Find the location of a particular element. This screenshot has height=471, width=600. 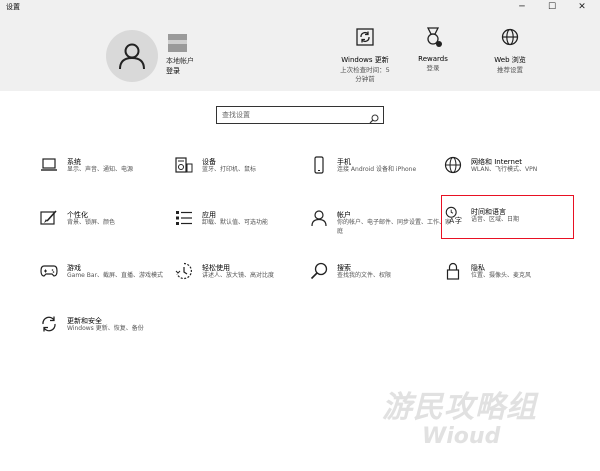

category-desc: 连接 Android 设备和 iPhone is located at coordinates (377, 169).